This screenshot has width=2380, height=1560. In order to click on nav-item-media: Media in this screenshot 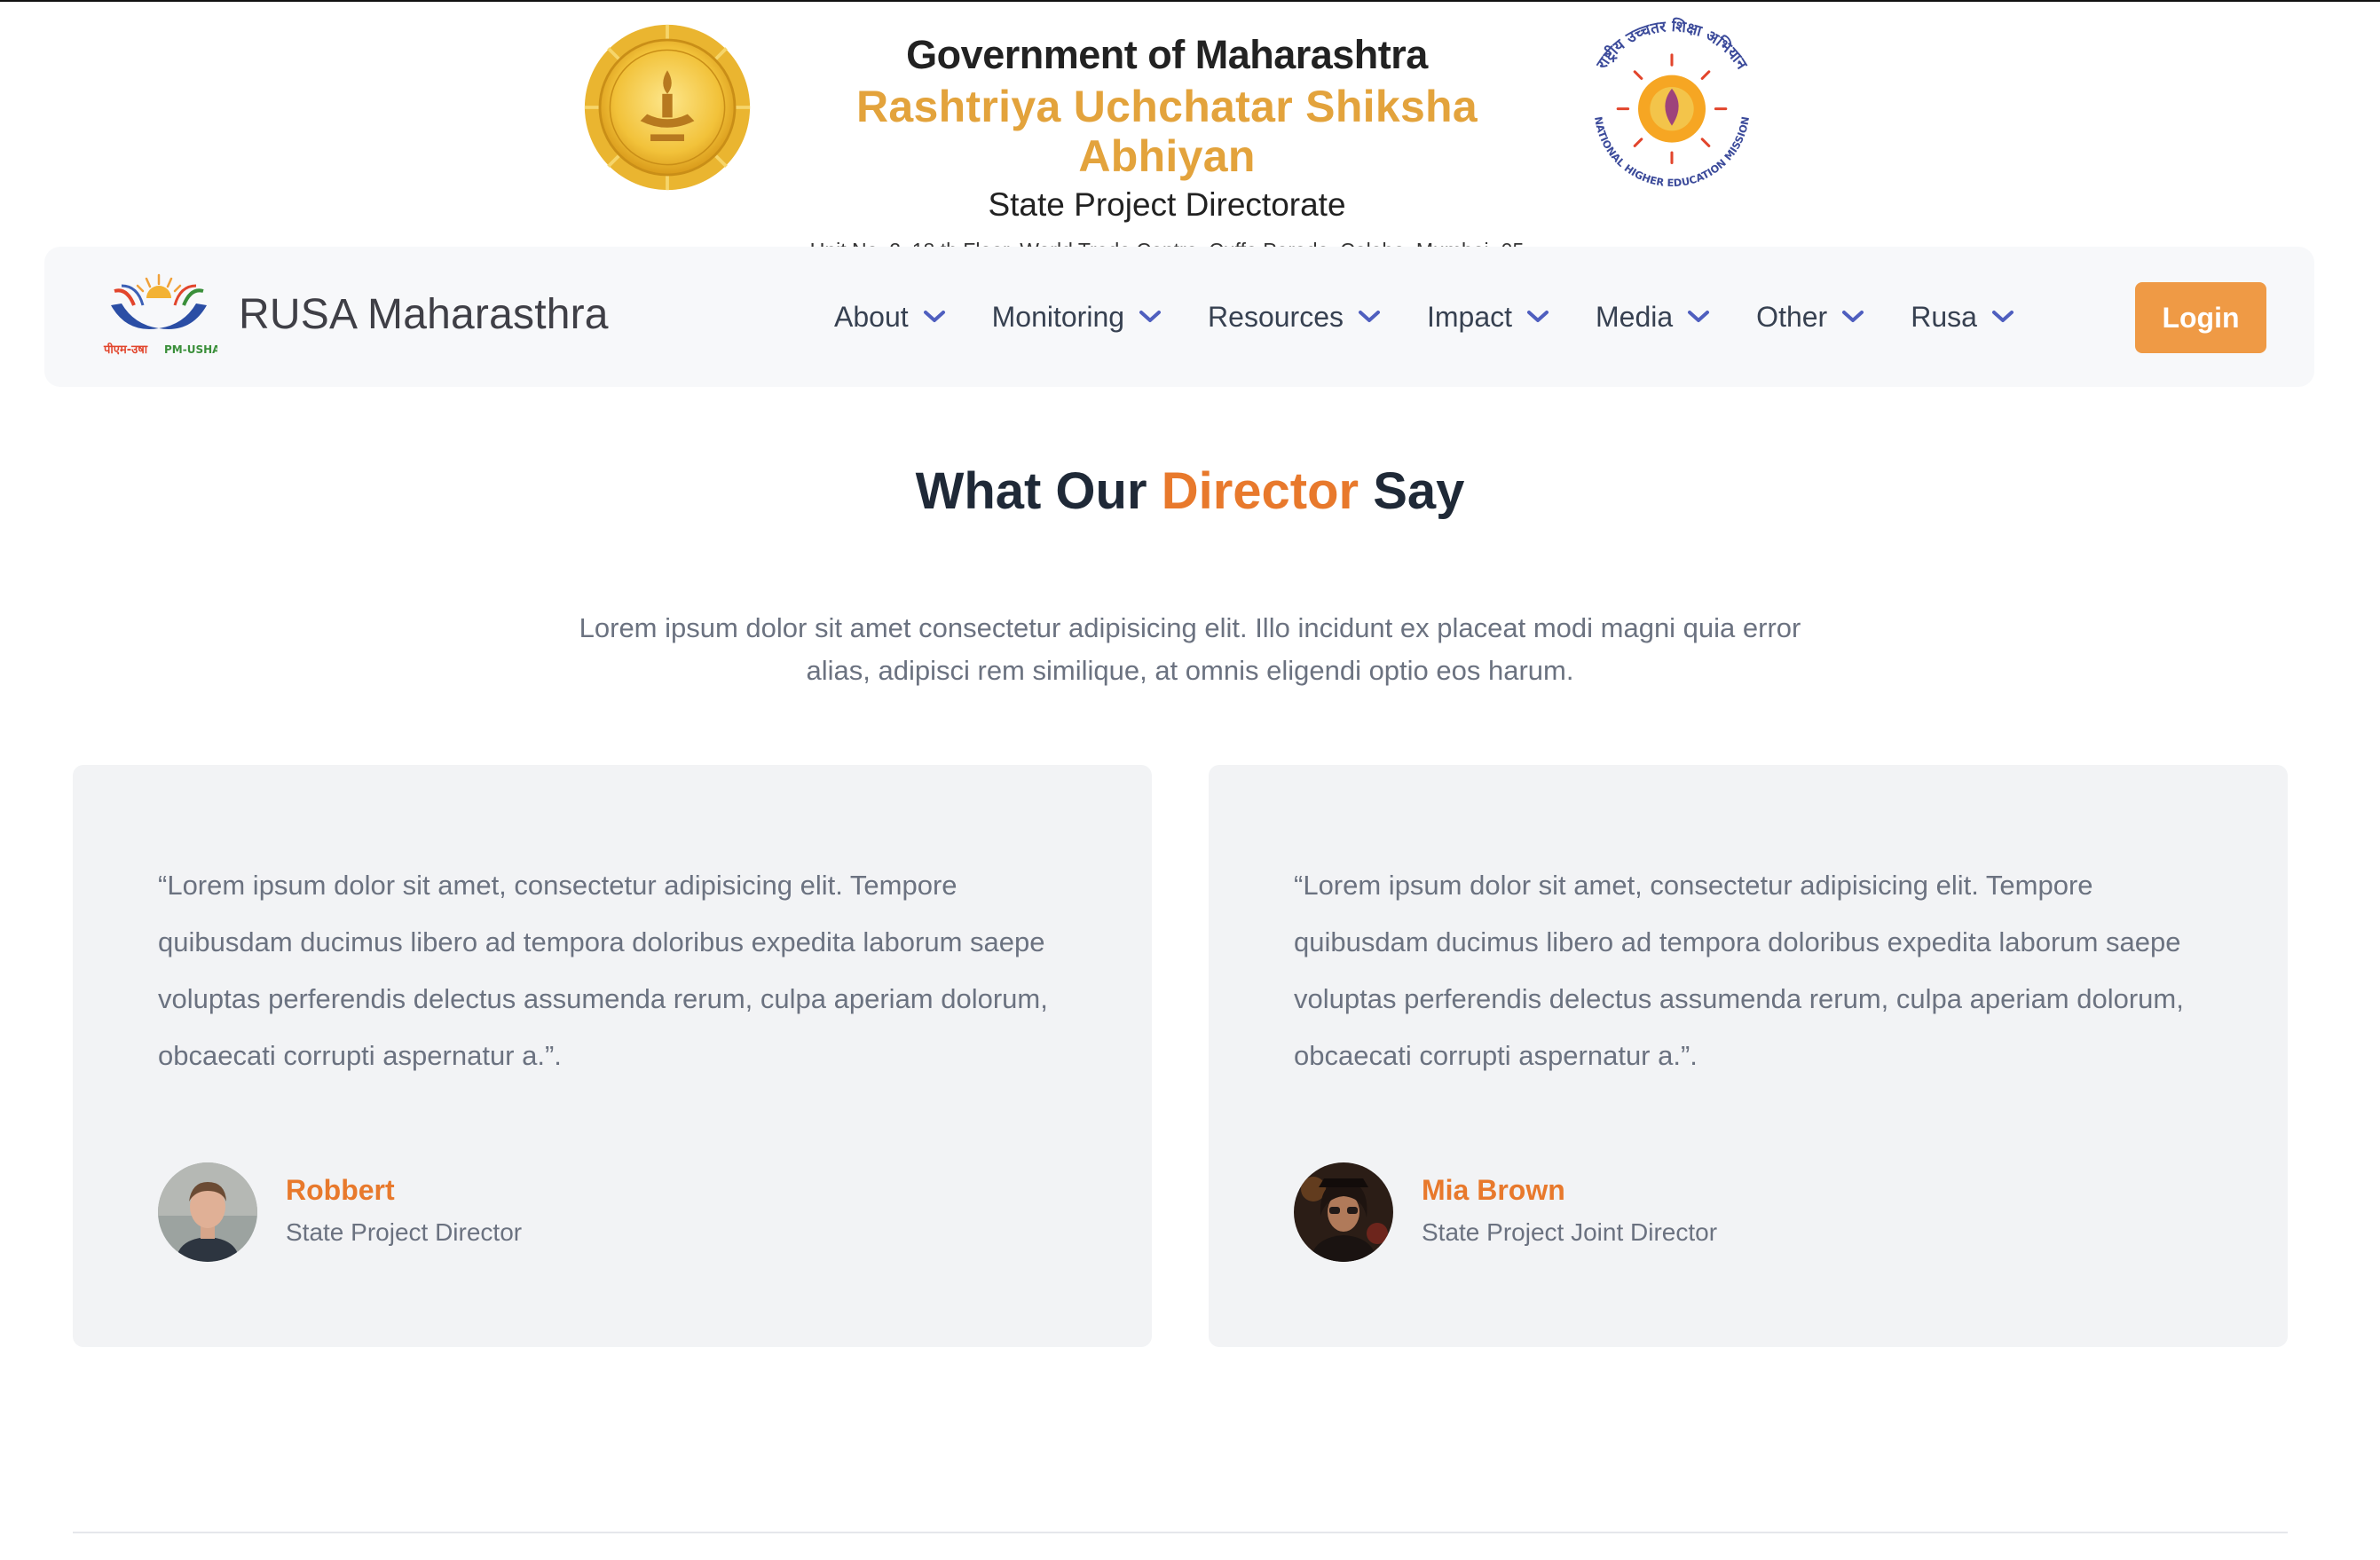, I will do `click(1653, 317)`.